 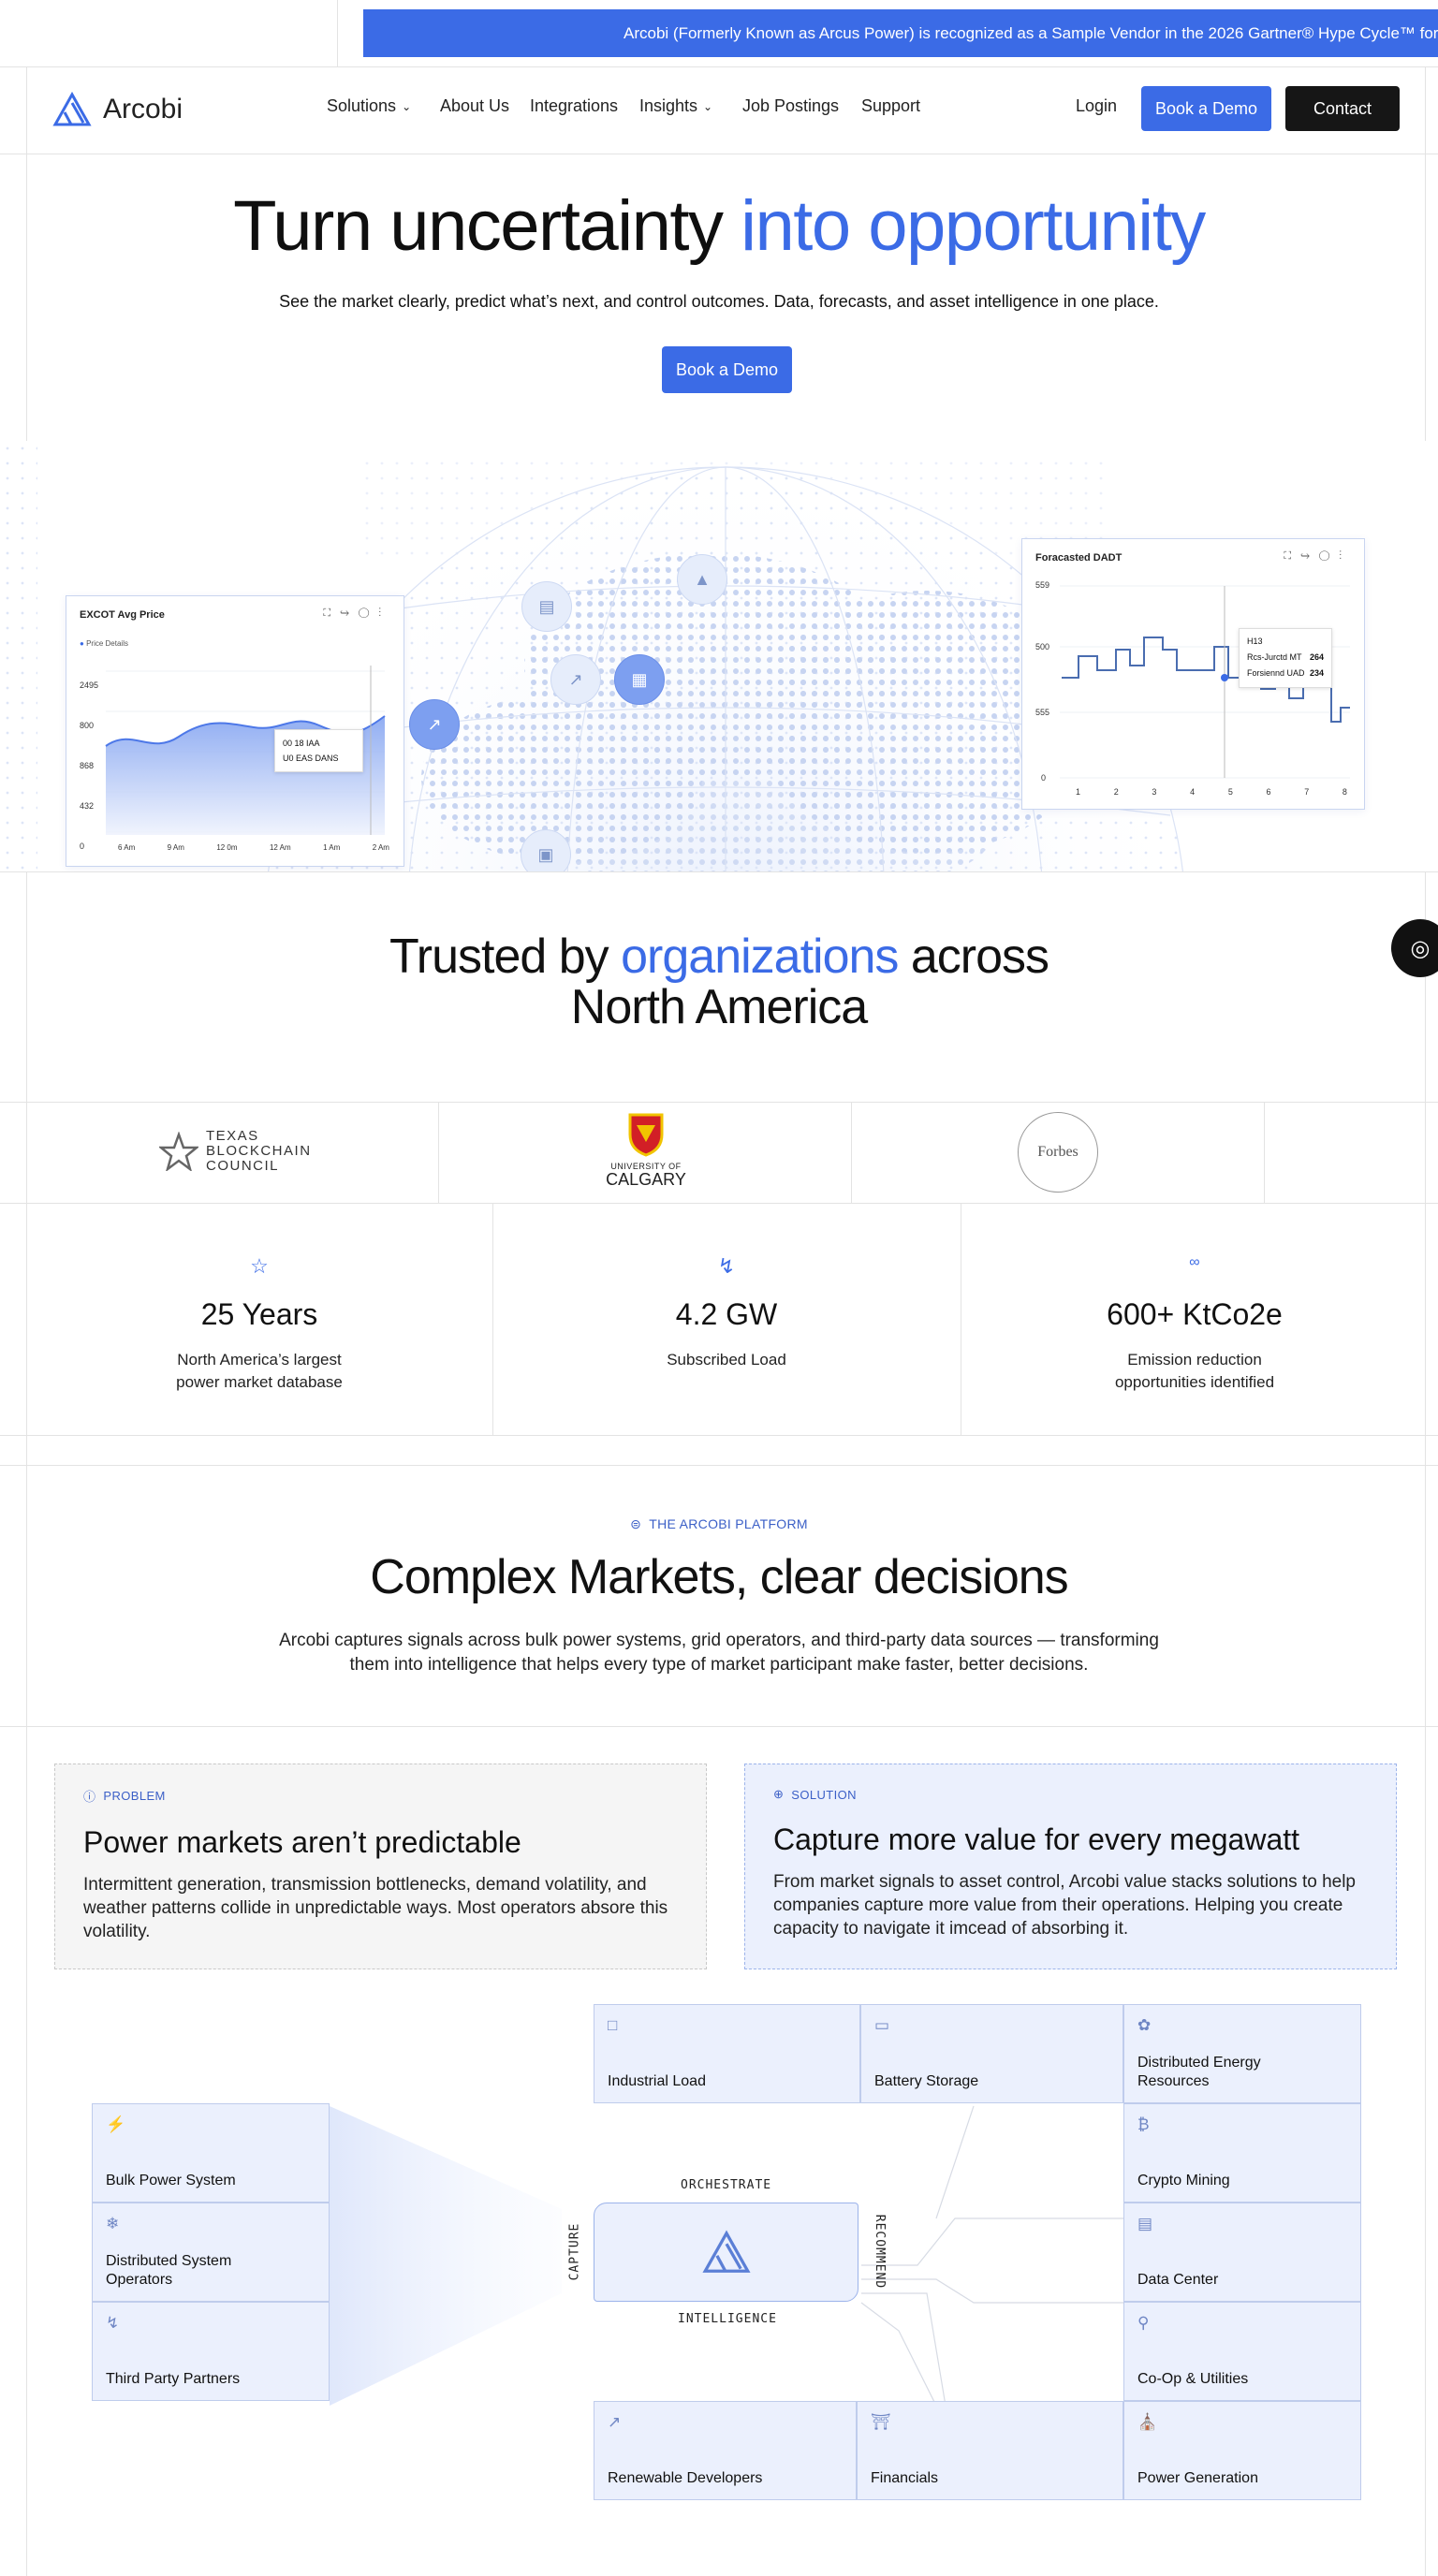 I want to click on tag-label: PROBLEM, so click(x=134, y=1796).